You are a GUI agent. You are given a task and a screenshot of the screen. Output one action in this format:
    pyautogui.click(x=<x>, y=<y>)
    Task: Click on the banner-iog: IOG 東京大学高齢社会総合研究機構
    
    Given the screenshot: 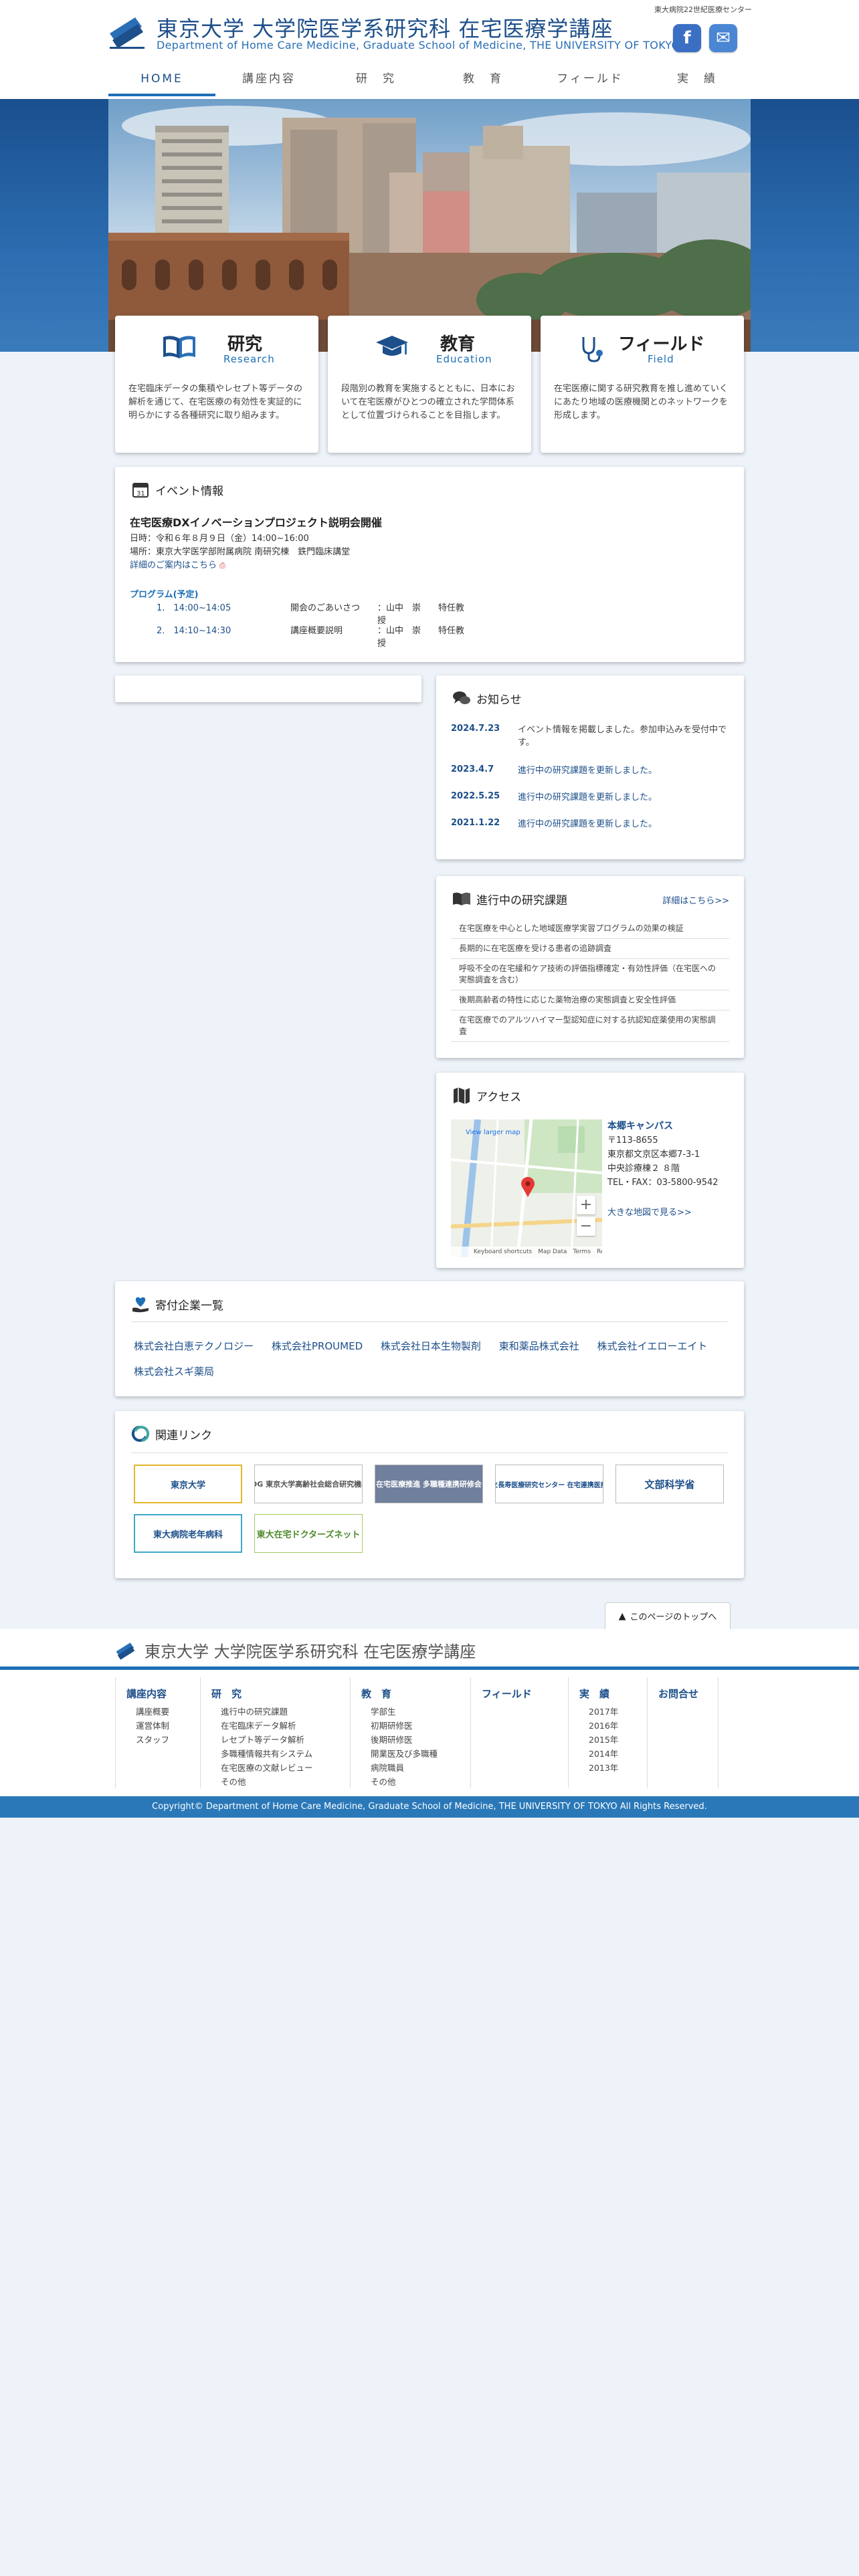 What is the action you would take?
    pyautogui.click(x=308, y=1484)
    